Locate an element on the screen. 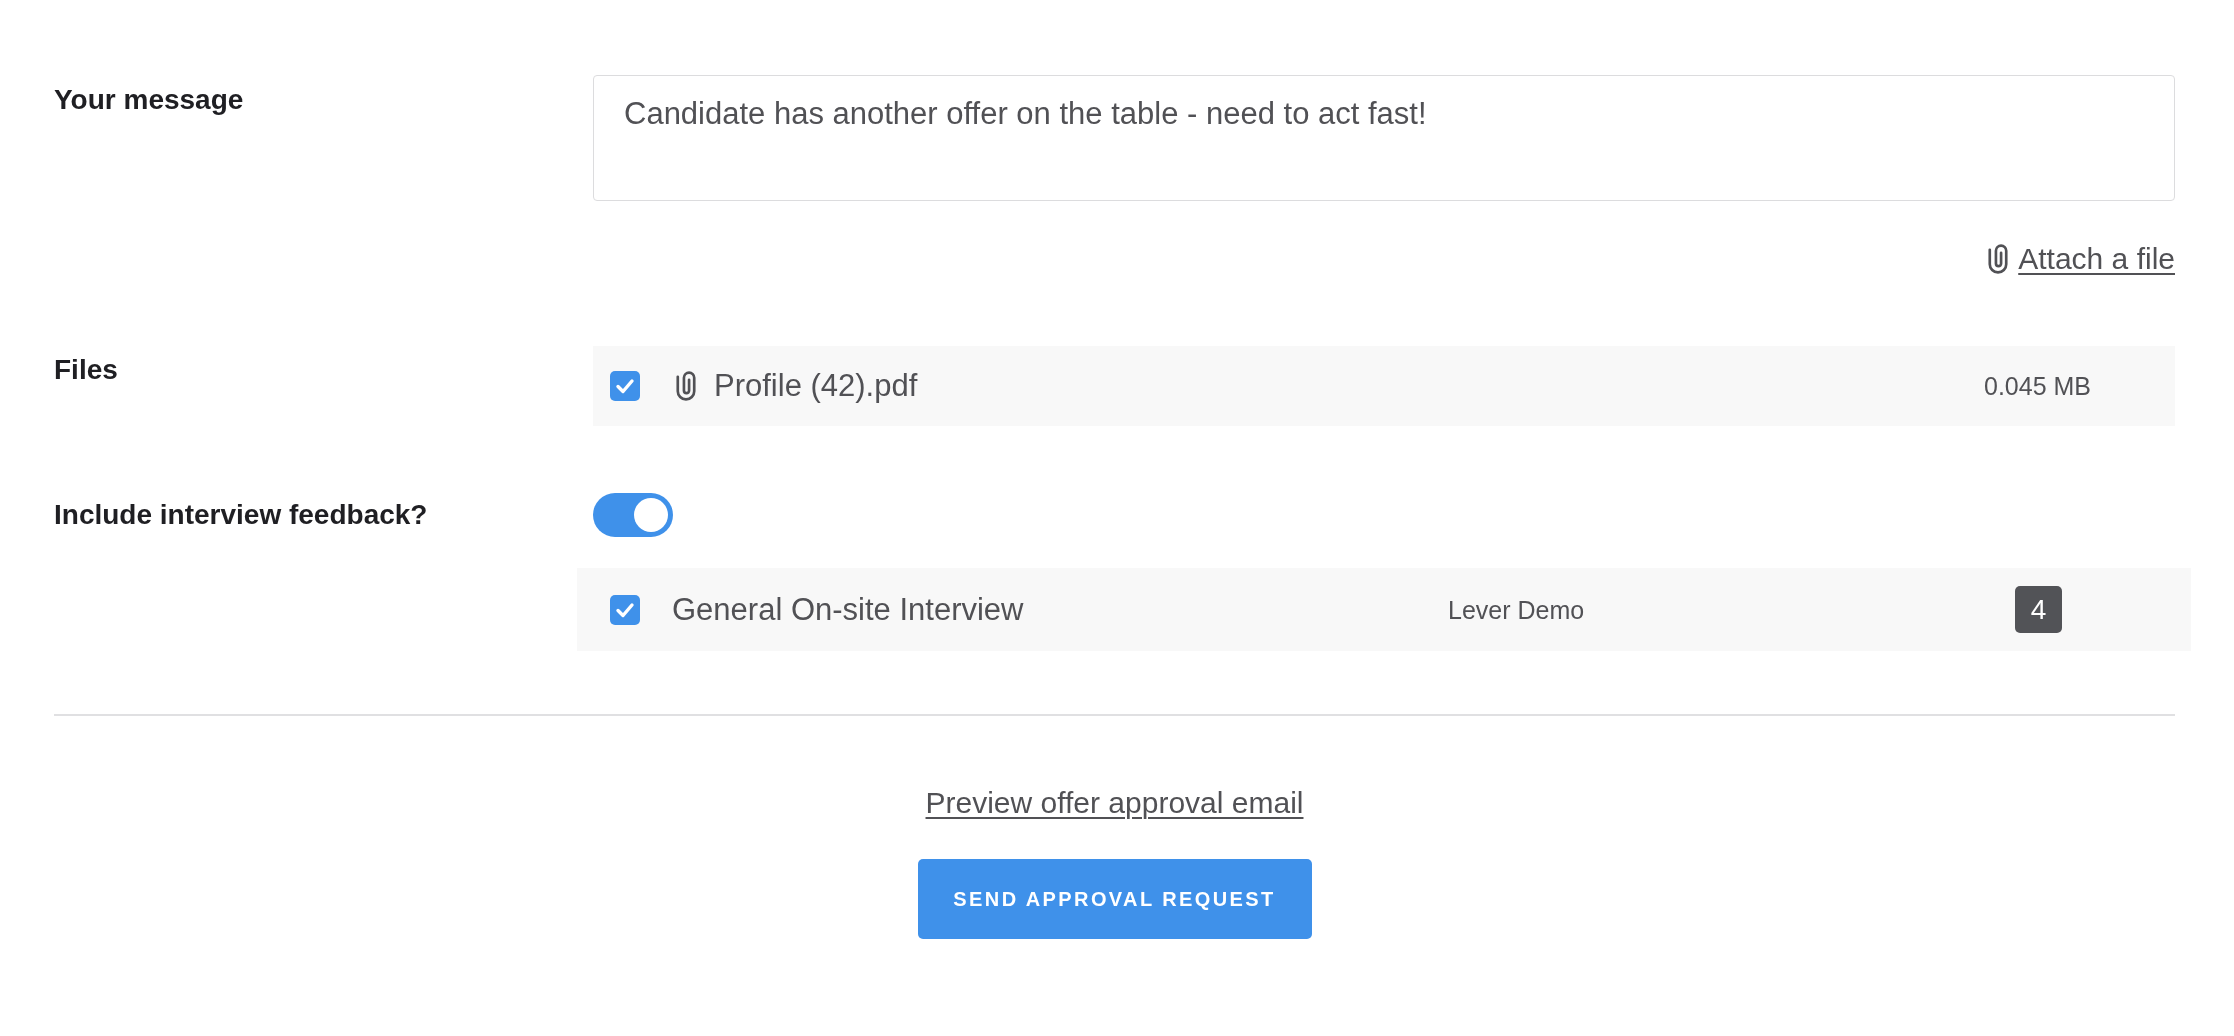  count-badge: 4 is located at coordinates (2038, 609).